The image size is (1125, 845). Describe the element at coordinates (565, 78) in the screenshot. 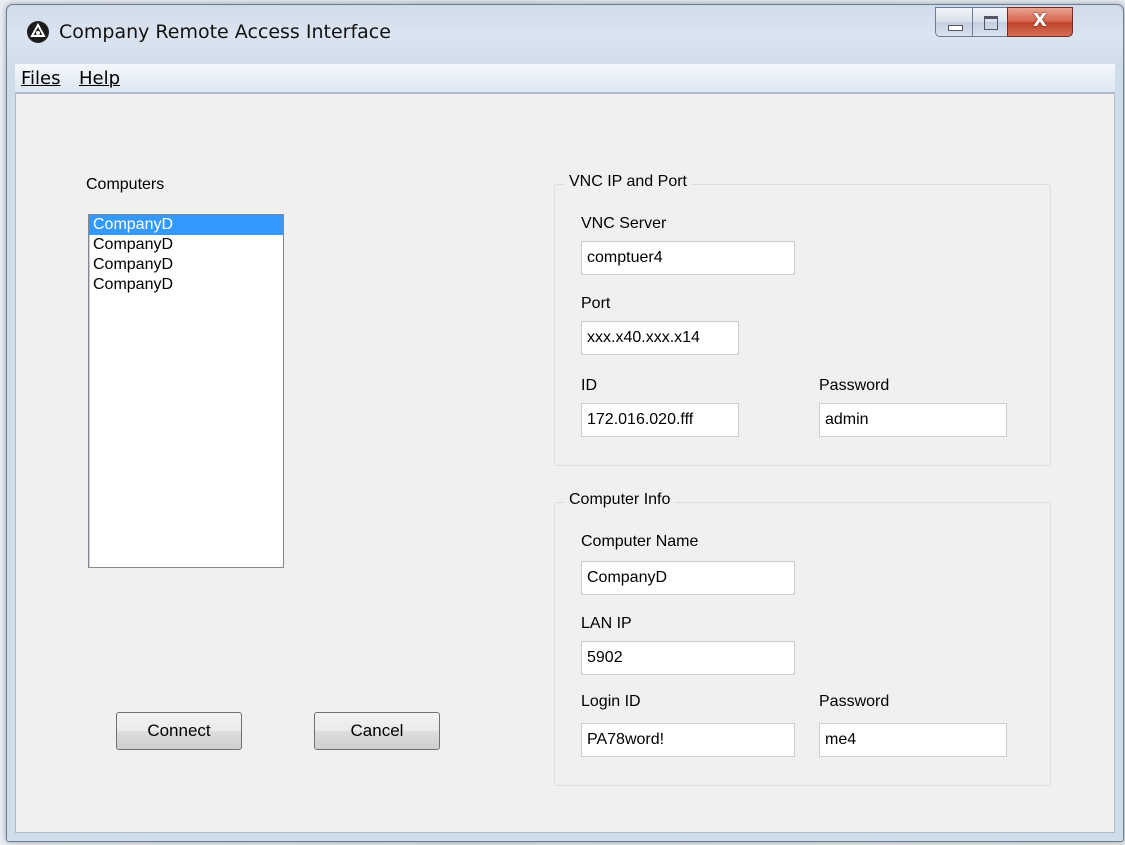

I see `menu-bar: Files Help` at that location.